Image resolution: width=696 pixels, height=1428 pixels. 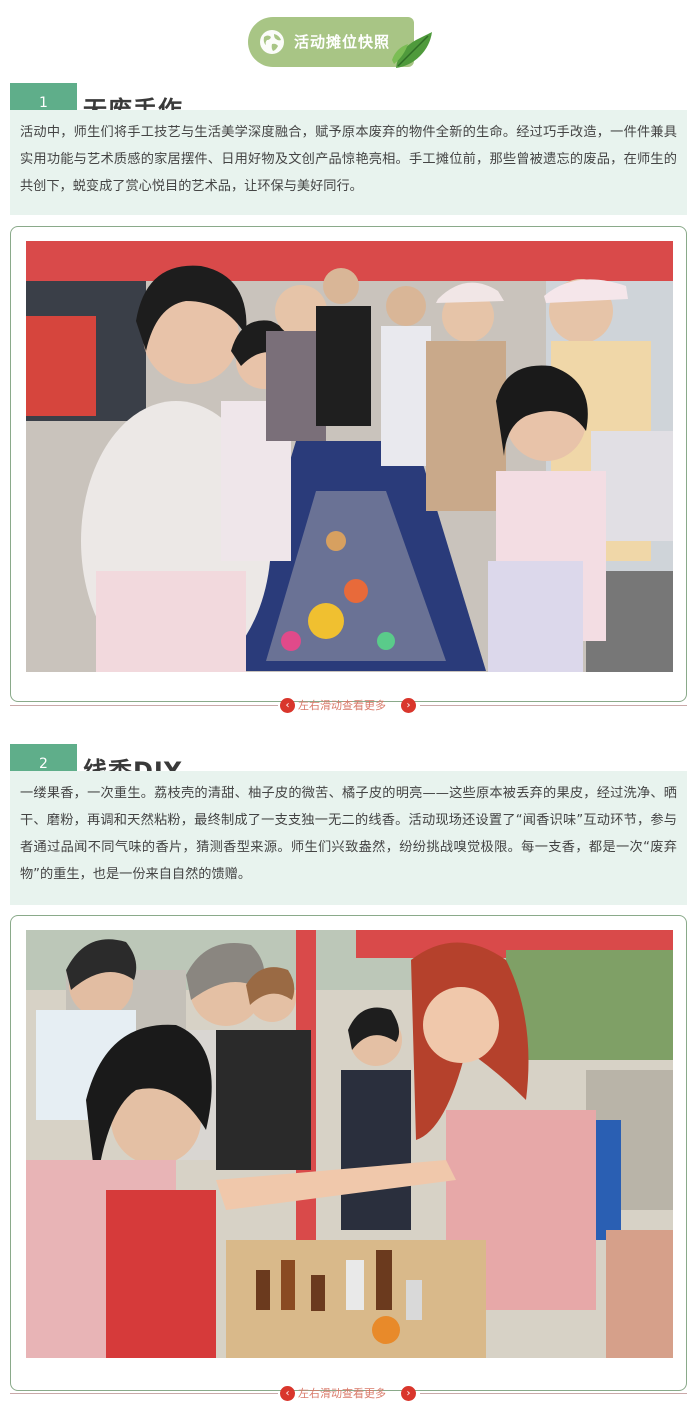 I want to click on section-1-swipe-hint: ‹ 左右滑动查看更多 ›, so click(x=348, y=706).